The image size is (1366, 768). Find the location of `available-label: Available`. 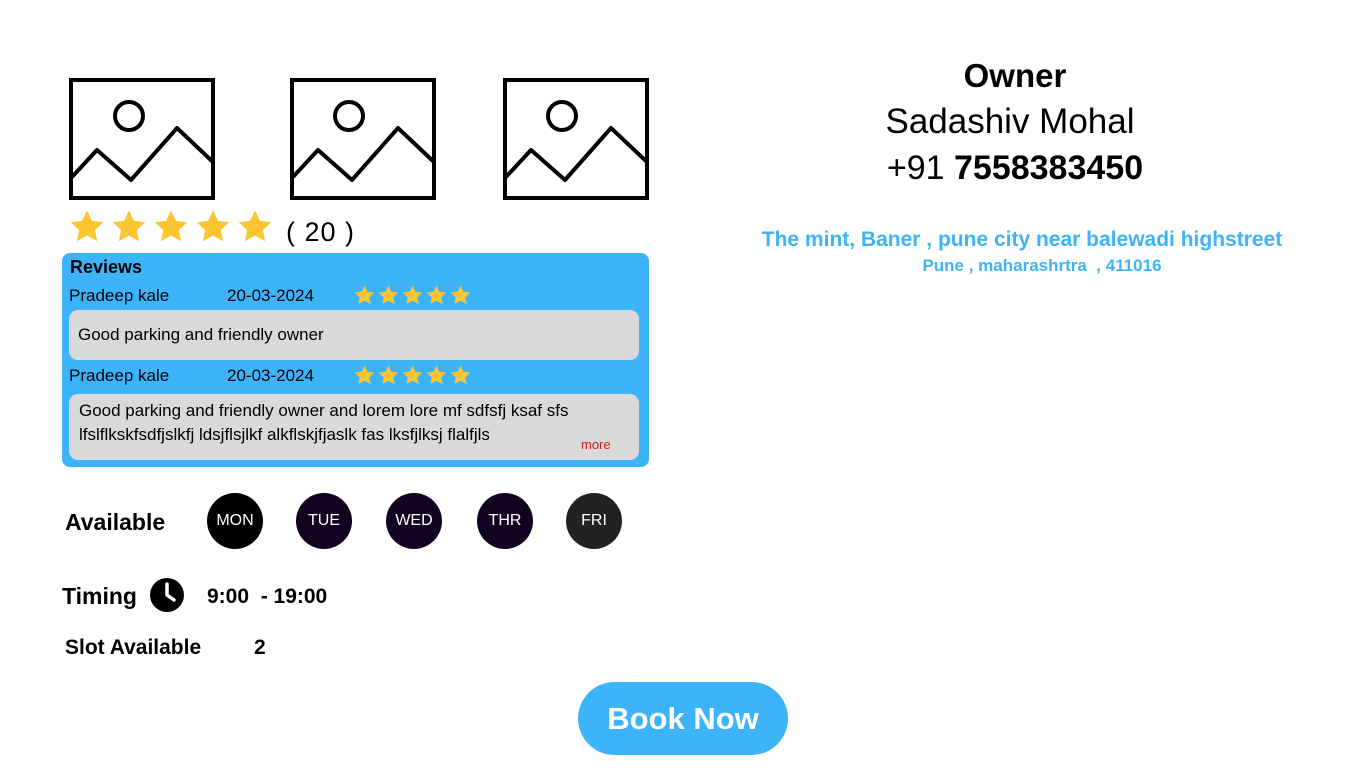

available-label: Available is located at coordinates (115, 522).